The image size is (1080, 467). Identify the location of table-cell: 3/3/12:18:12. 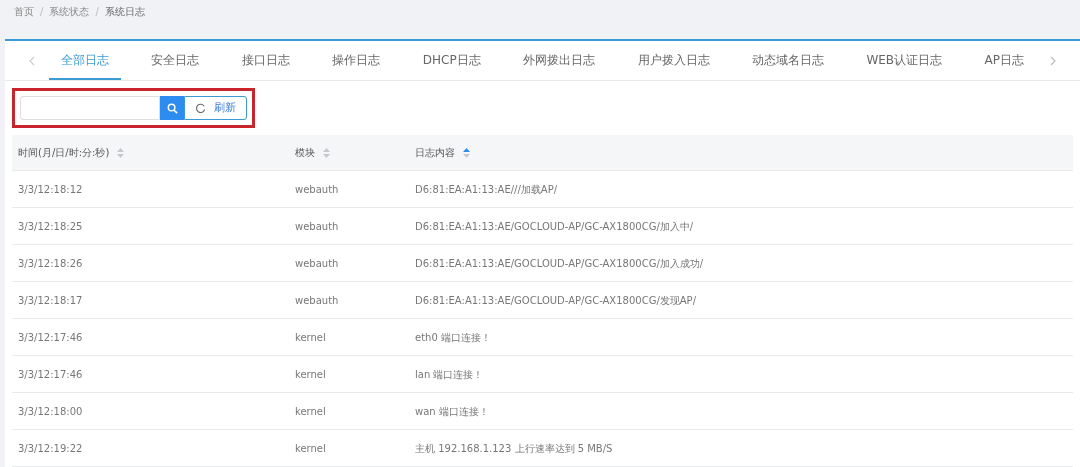
(50, 189).